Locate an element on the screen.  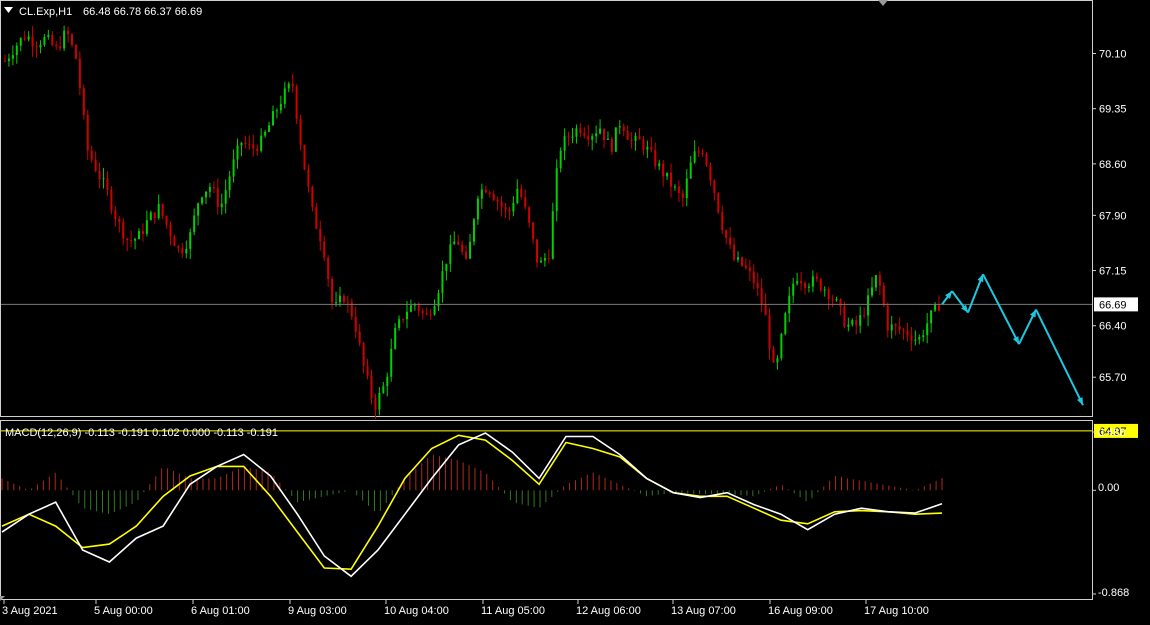
macd-tick-bottom: -0.868 is located at coordinates (1113, 593).